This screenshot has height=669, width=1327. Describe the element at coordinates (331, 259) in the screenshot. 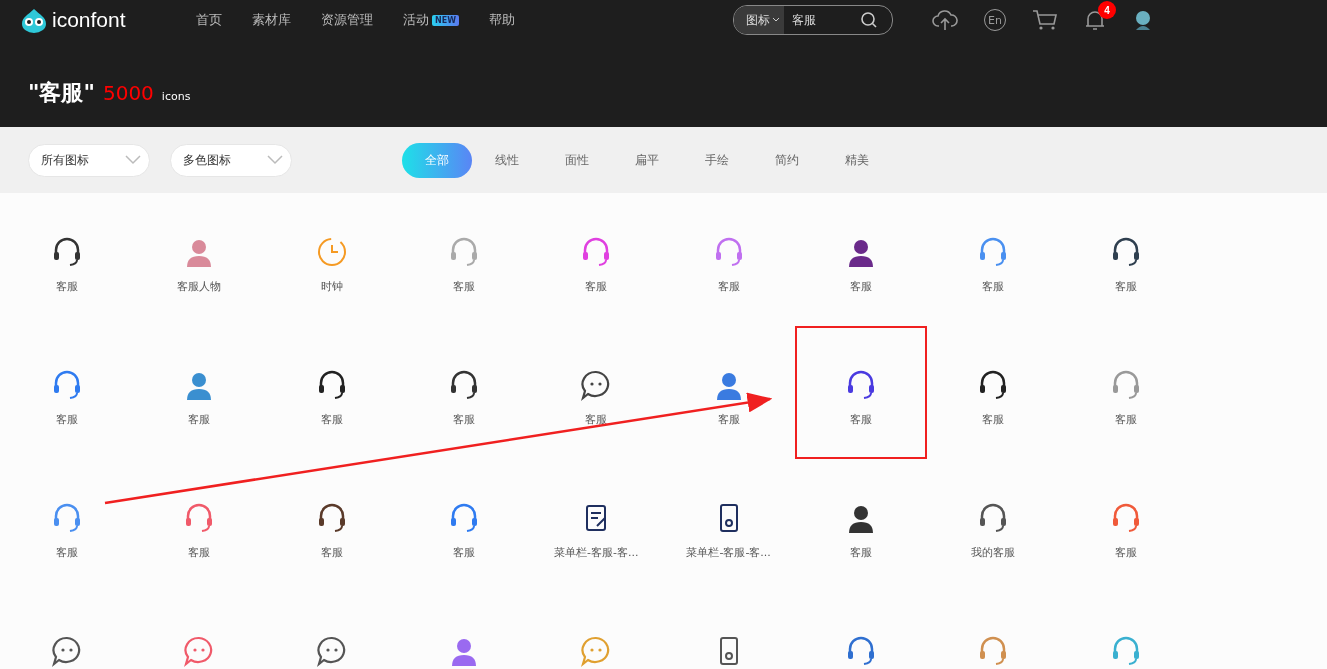

I see `icon-tile: 时钟` at that location.